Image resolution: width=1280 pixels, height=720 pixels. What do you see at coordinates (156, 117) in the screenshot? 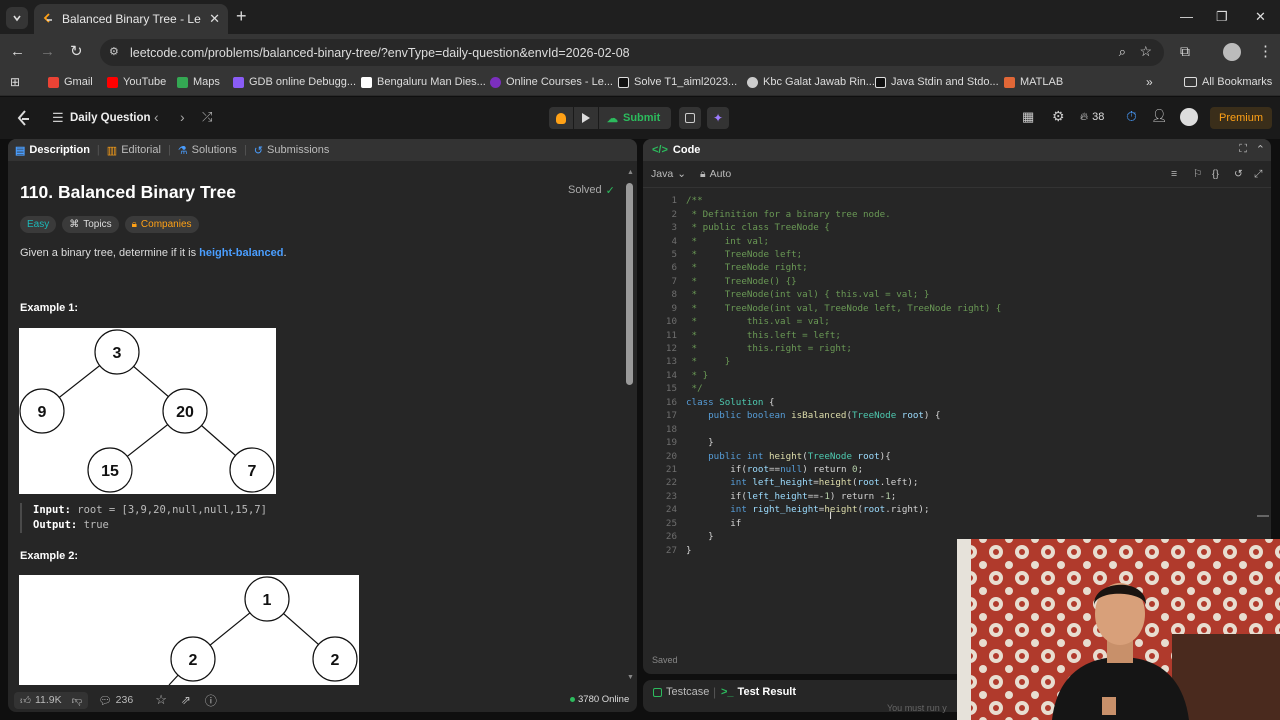
I see `prev-problem-icon: ‹` at bounding box center [156, 117].